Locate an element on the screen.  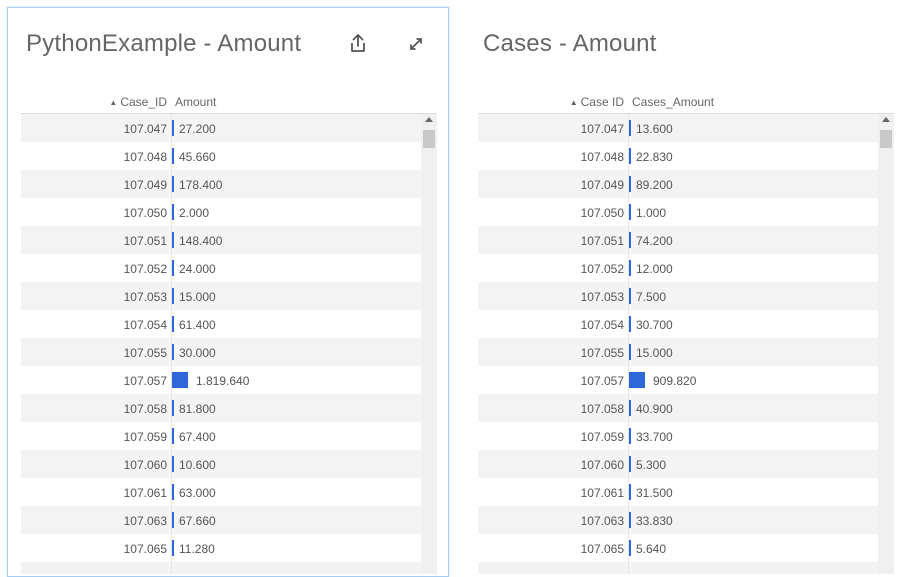
cell-amount: 10.600 is located at coordinates (197, 465).